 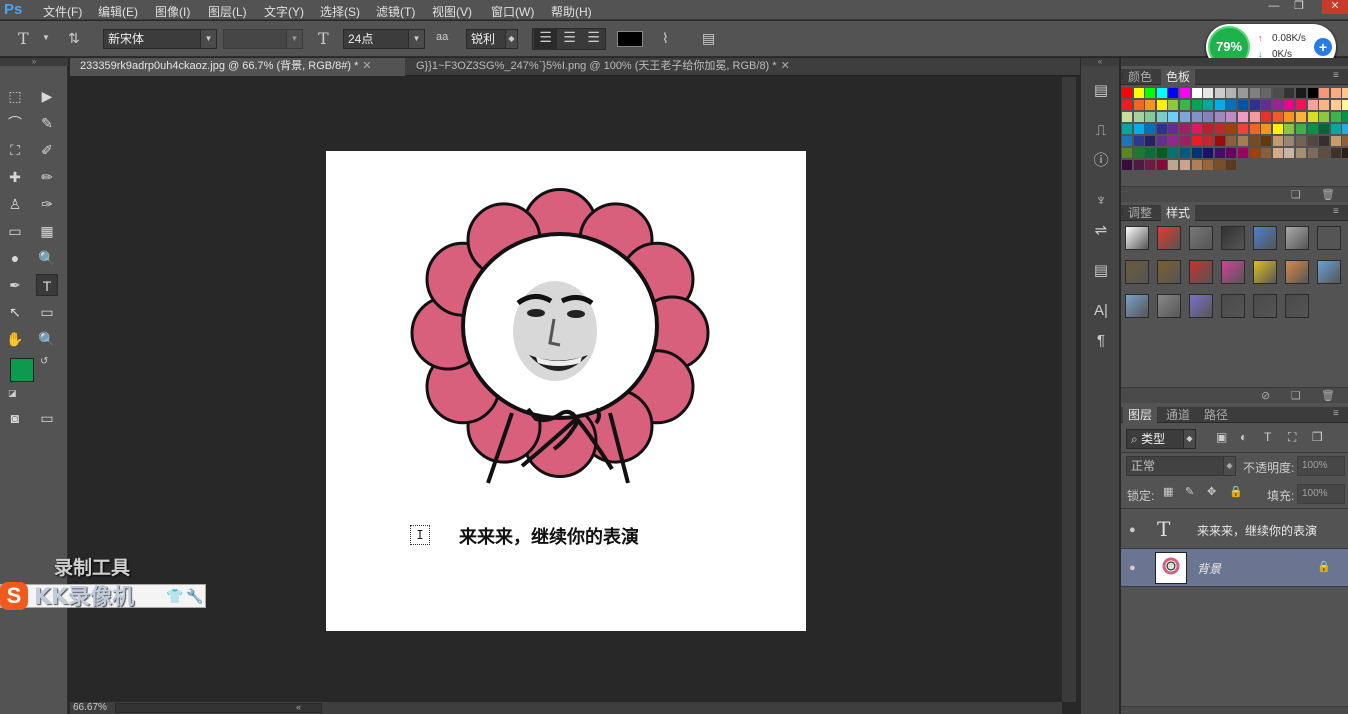 What do you see at coordinates (569, 37) in the screenshot?
I see `align-center-icon: ☰` at bounding box center [569, 37].